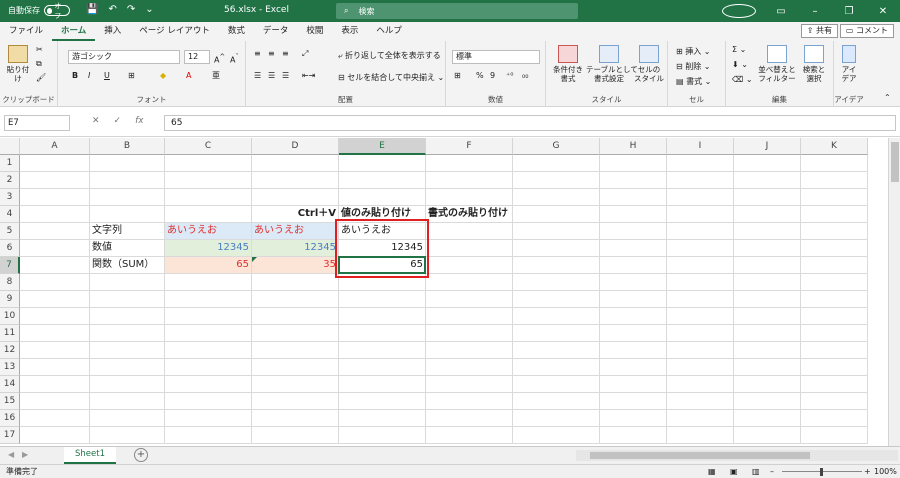 The width and height of the screenshot is (900, 478). I want to click on format-as-table-button: テーブルとして 書式設定, so click(612, 64).